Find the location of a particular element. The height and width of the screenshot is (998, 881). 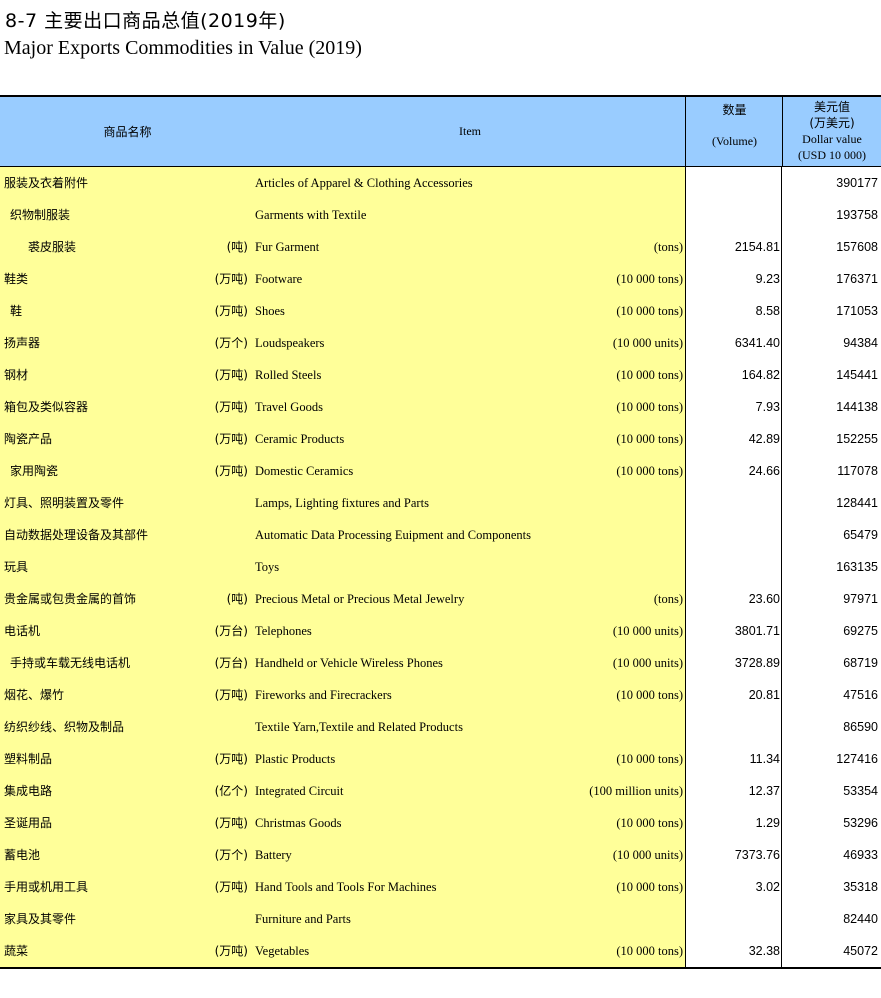

dollar-value: 117078 is located at coordinates (857, 471).